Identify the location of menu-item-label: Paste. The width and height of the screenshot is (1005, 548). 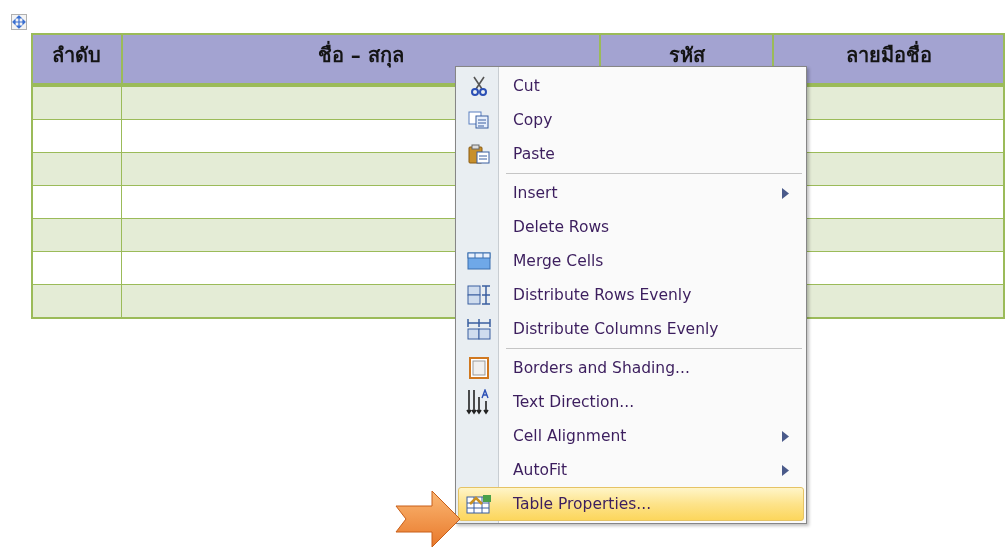
(534, 154).